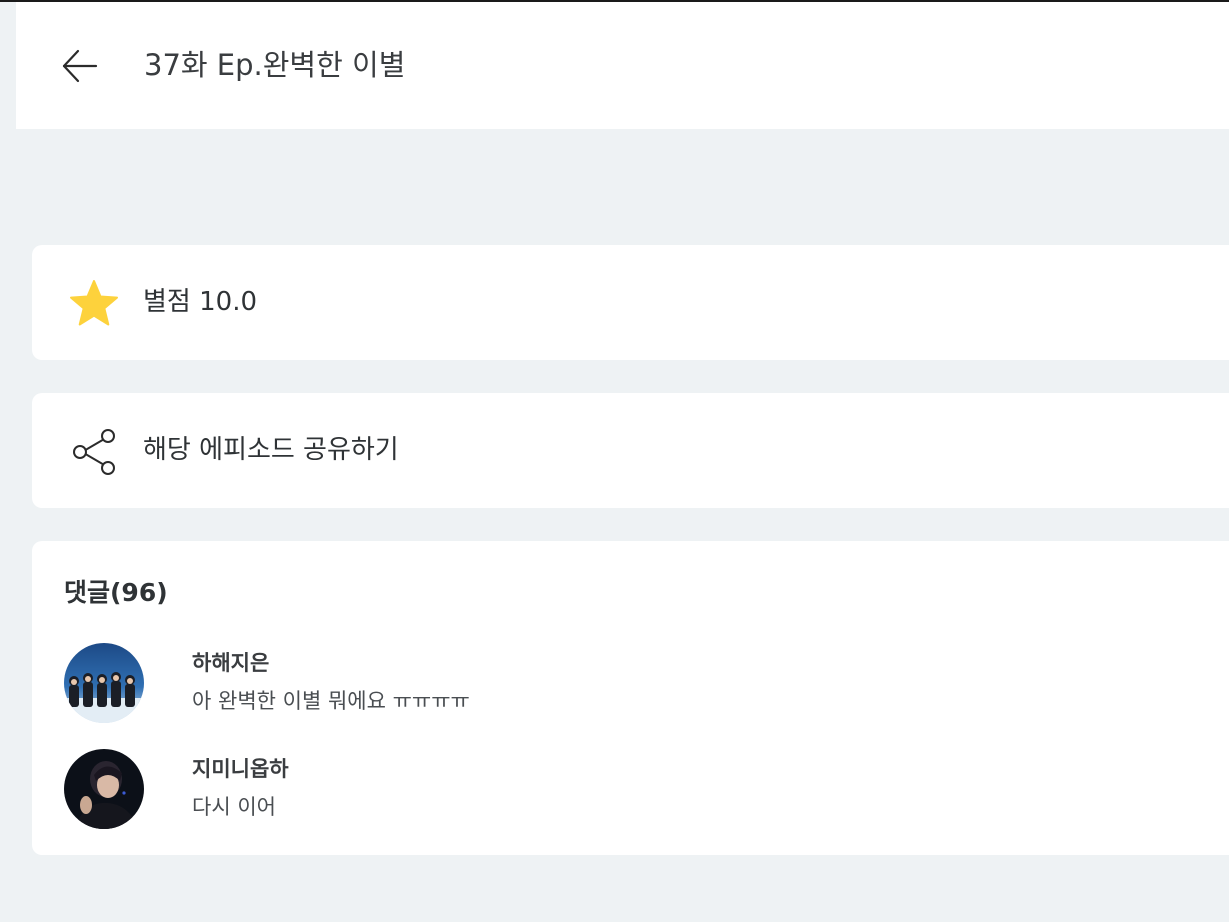 This screenshot has height=922, width=1229. I want to click on share-episode-button: 해당 에피소드 공유하기, so click(630, 450).